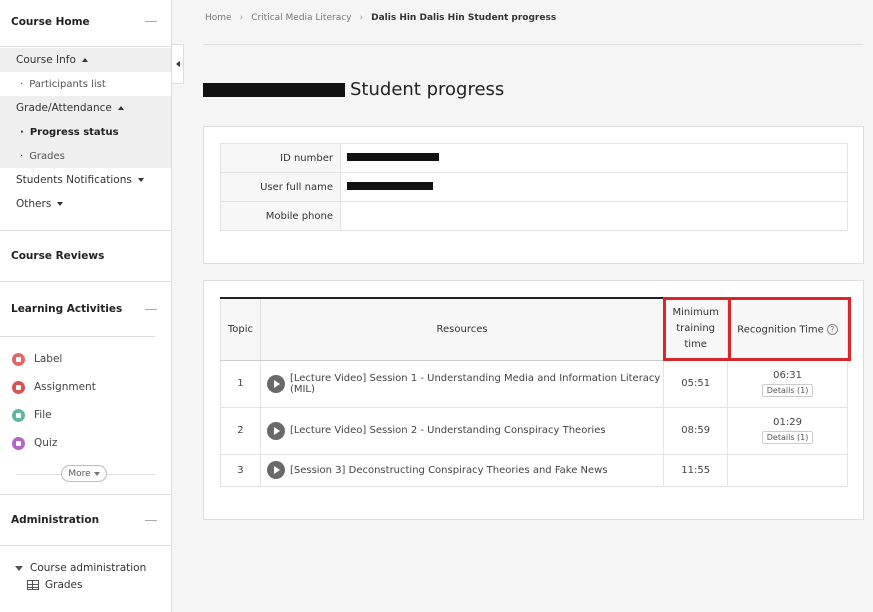 The image size is (873, 612). Describe the element at coordinates (274, 89) in the screenshot. I see `redacted-name` at that location.